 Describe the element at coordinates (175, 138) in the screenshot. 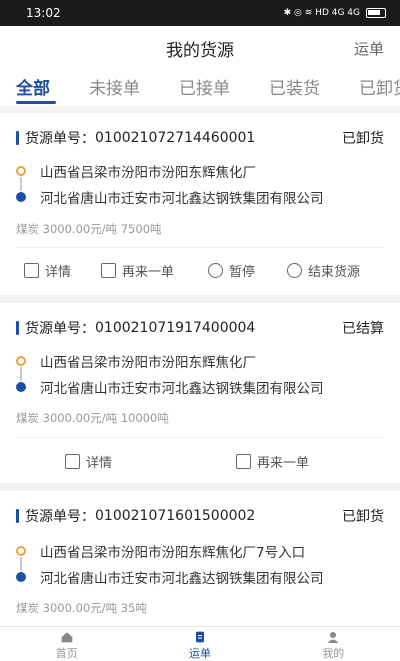

I see `order-number: 010021072714460001` at that location.